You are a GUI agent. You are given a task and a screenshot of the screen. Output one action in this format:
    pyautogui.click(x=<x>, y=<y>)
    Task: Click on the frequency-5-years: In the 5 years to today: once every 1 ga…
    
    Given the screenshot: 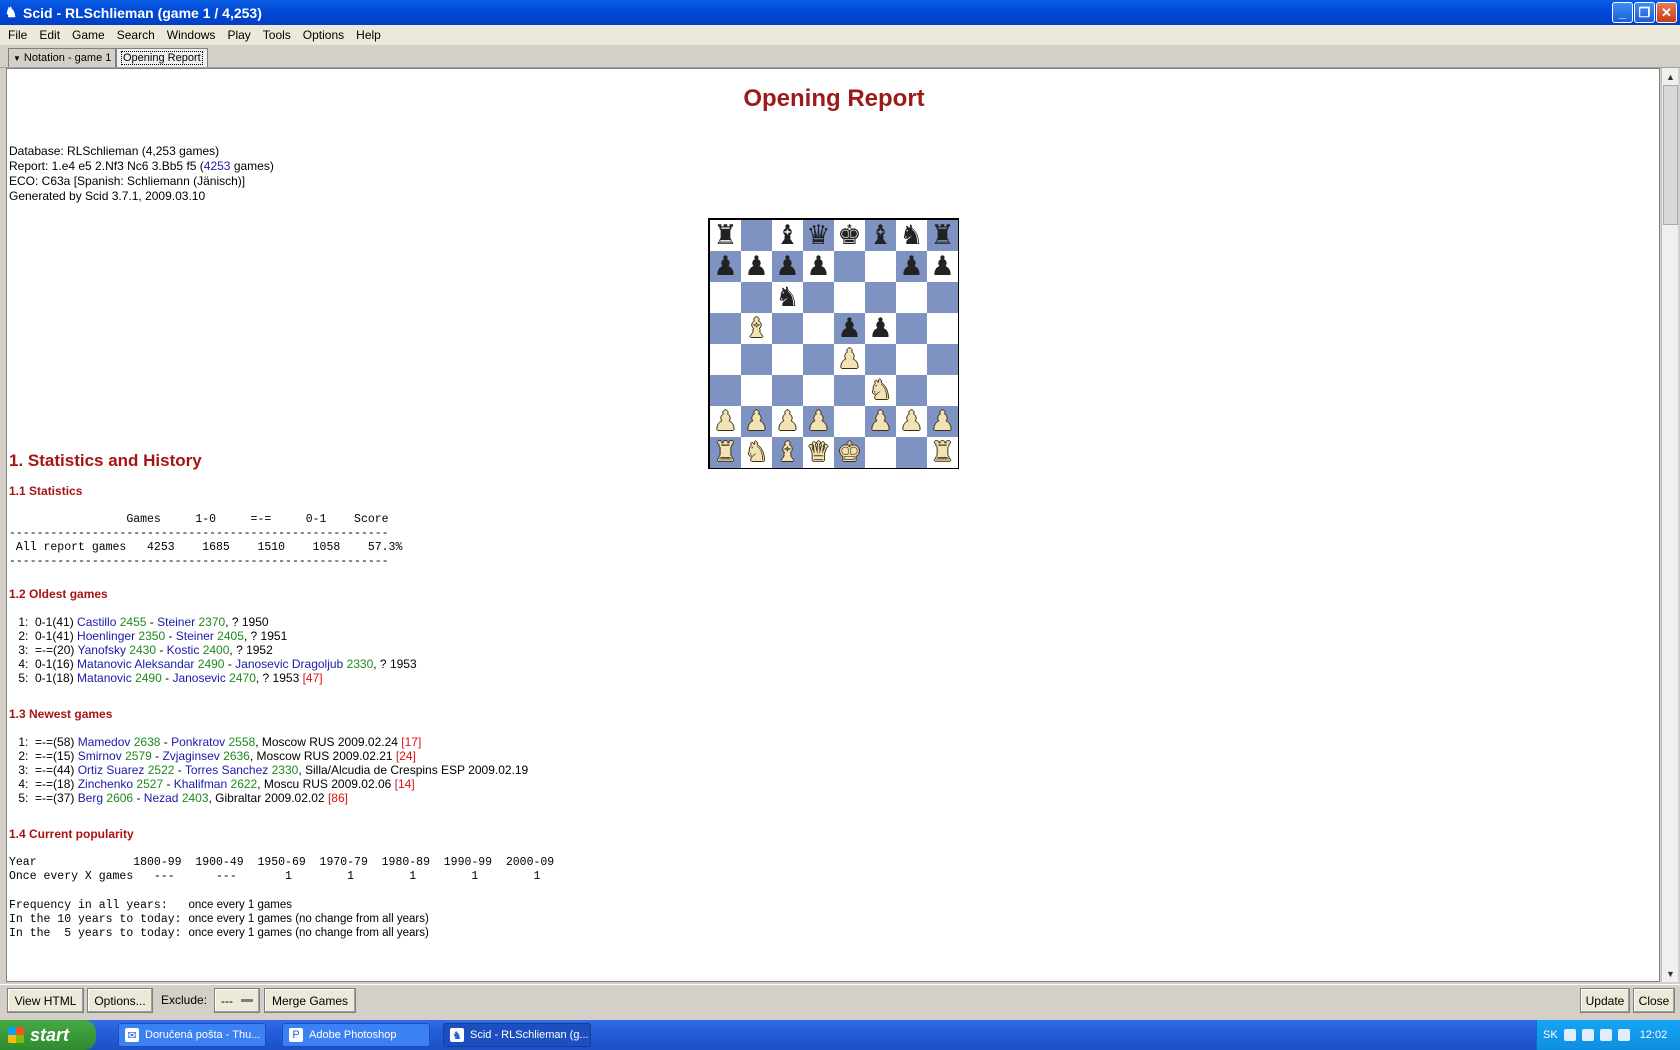 What is the action you would take?
    pyautogui.click(x=219, y=933)
    